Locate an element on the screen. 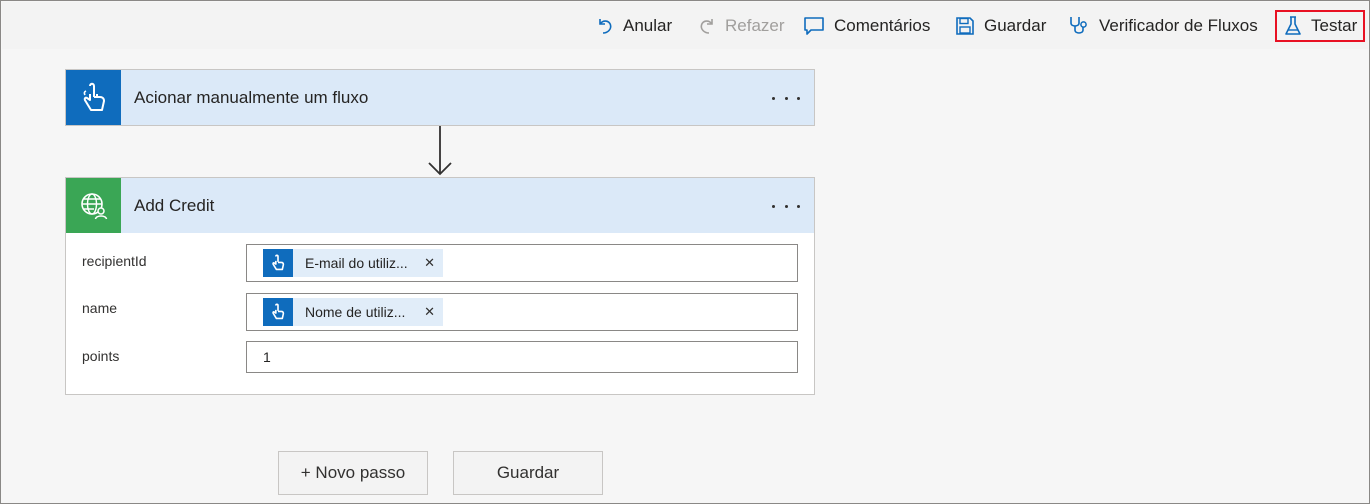 The image size is (1370, 504). save-icon is located at coordinates (965, 26).